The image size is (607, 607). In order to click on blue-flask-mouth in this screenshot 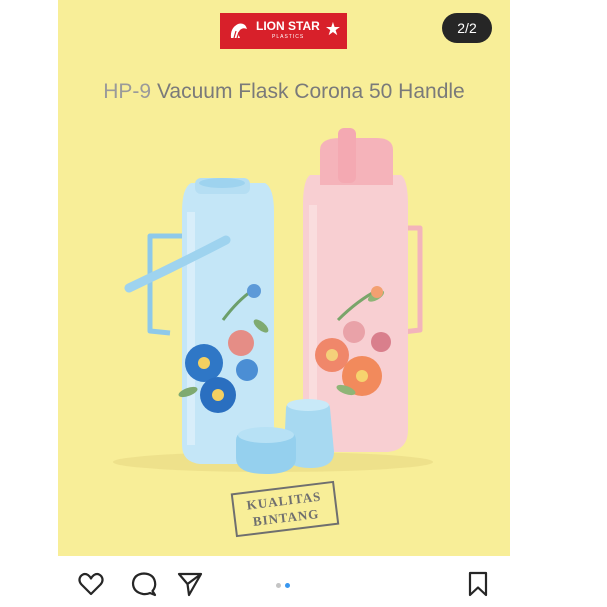, I will do `click(222, 183)`.